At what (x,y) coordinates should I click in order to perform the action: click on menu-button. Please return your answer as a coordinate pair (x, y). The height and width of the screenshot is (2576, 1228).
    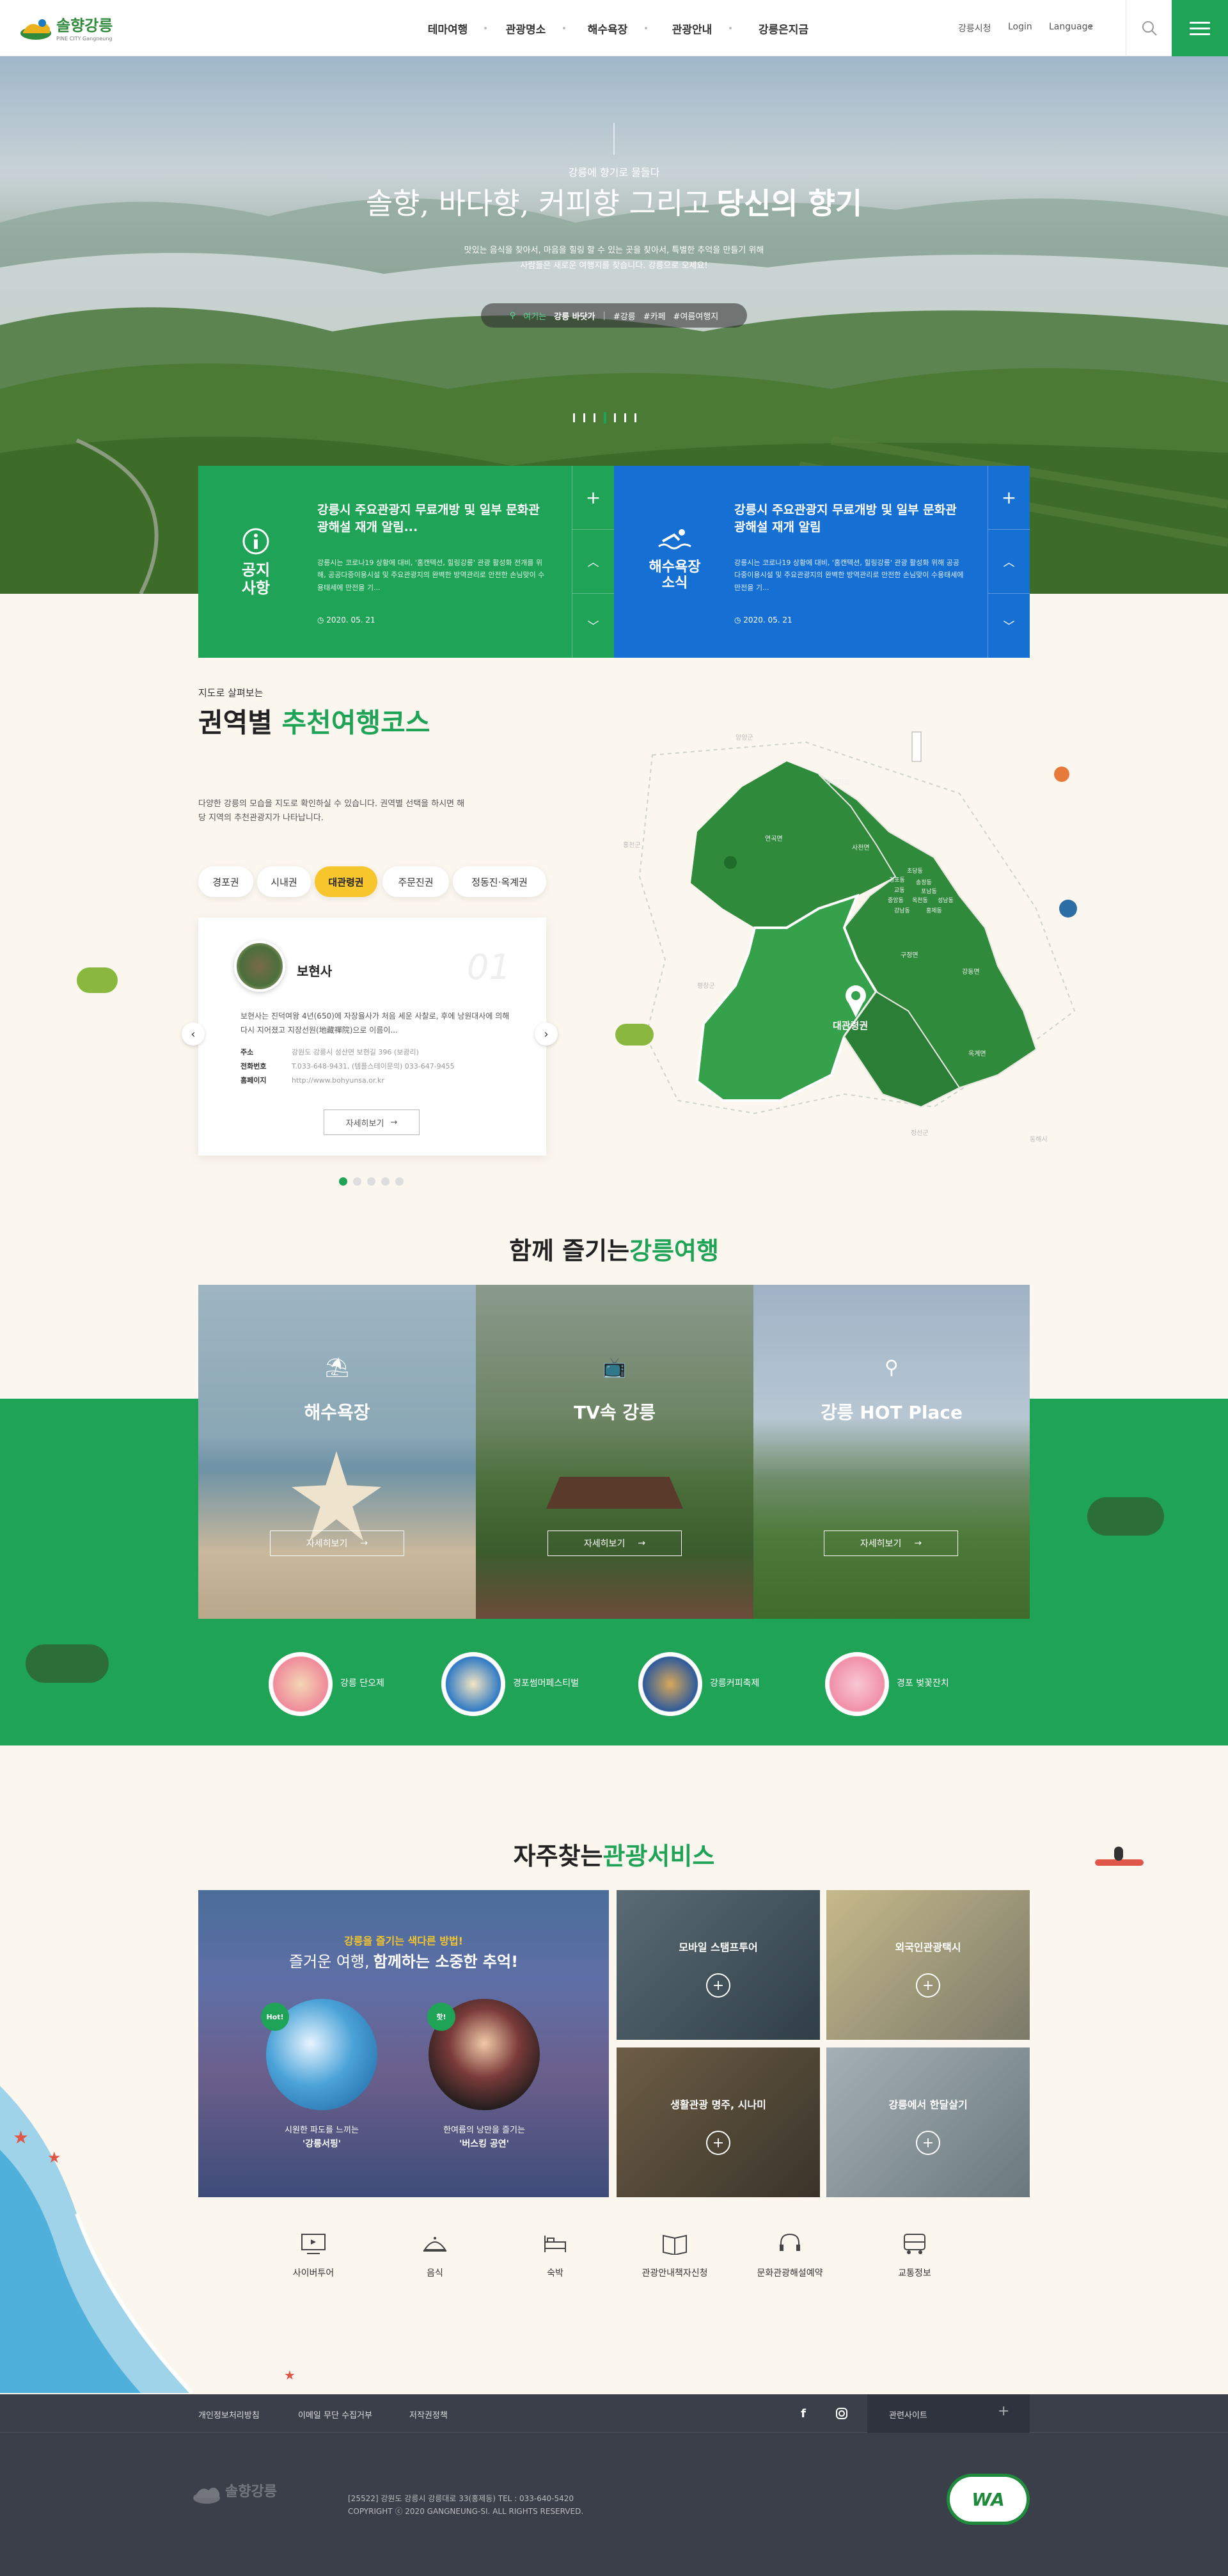
    Looking at the image, I should click on (1200, 28).